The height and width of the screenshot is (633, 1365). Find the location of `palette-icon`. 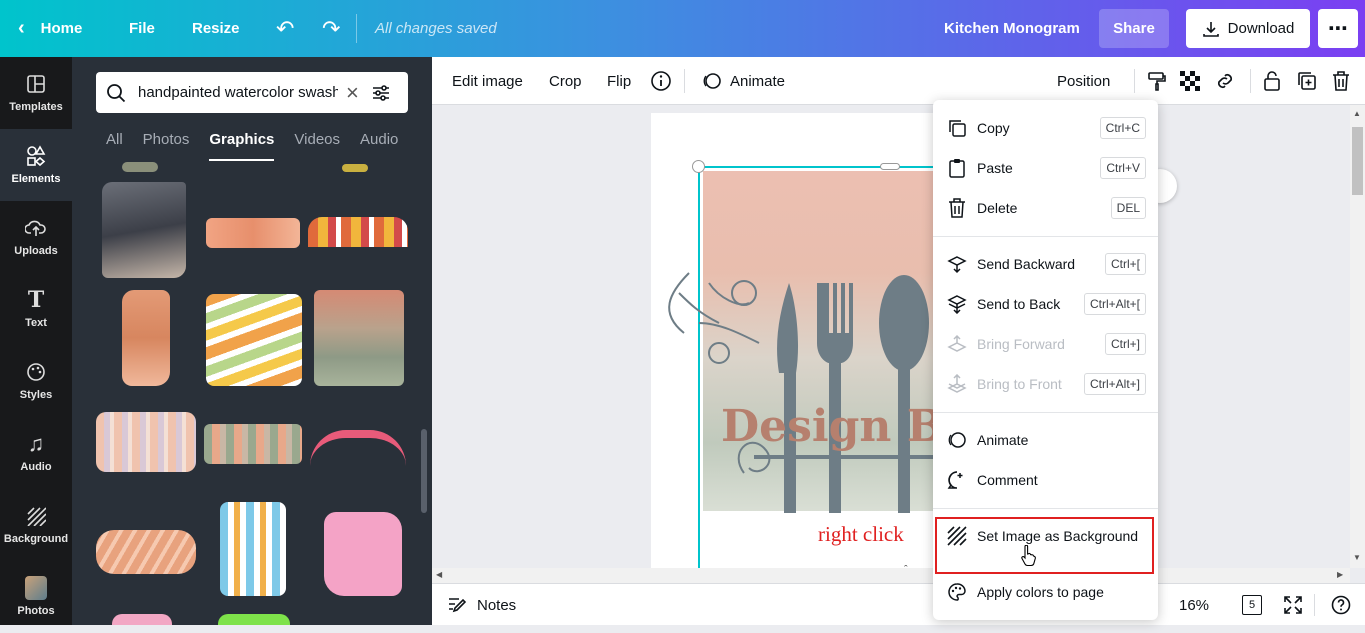

palette-icon is located at coordinates (957, 592).